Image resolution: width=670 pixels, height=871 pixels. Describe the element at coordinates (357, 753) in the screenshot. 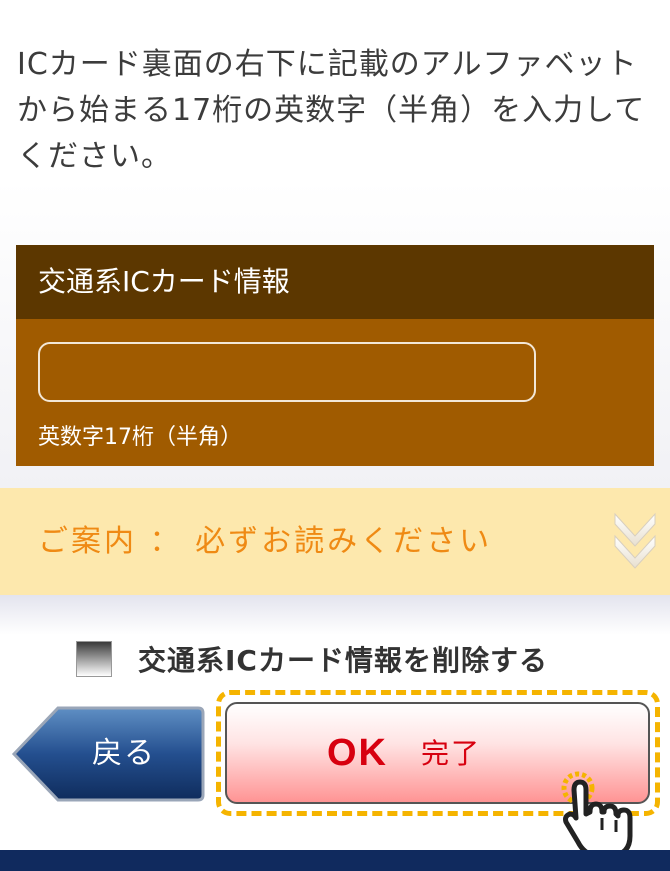

I see `ok-button-label: OK` at that location.